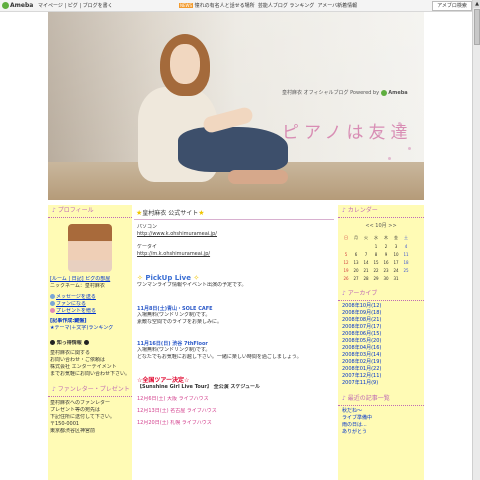 The image size is (480, 480). Describe the element at coordinates (381, 432) in the screenshot. I see `recent-article-link: ありがとう` at that location.